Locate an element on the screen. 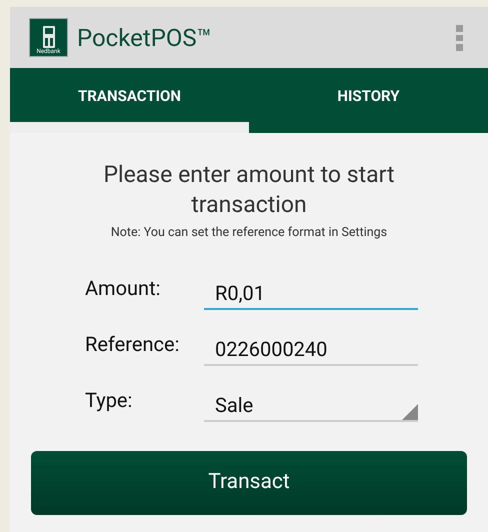  transact-button: Transact is located at coordinates (249, 482).